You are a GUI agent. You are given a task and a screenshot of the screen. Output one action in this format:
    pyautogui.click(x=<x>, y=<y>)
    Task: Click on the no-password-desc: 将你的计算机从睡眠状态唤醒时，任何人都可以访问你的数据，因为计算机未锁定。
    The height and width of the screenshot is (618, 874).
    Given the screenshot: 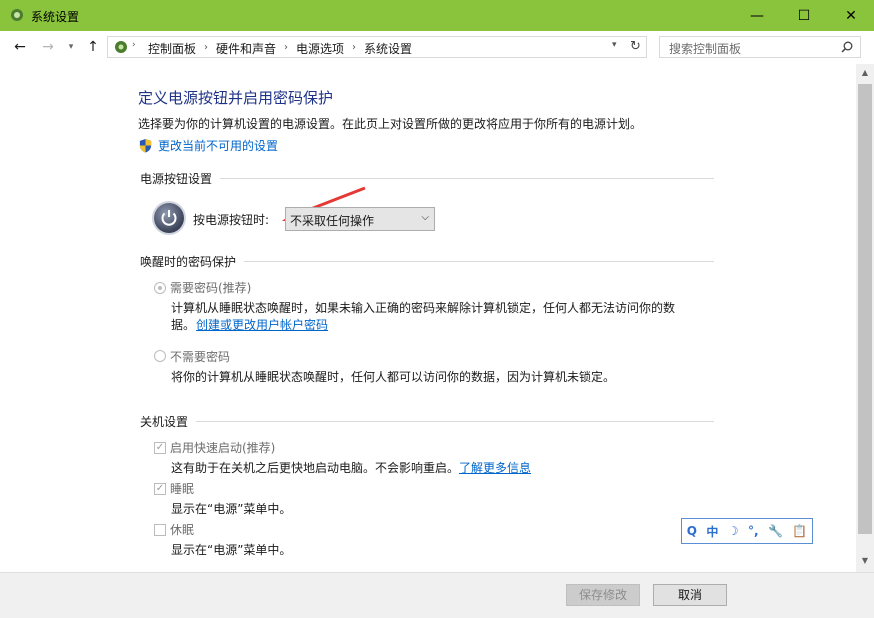 What is the action you would take?
    pyautogui.click(x=393, y=377)
    